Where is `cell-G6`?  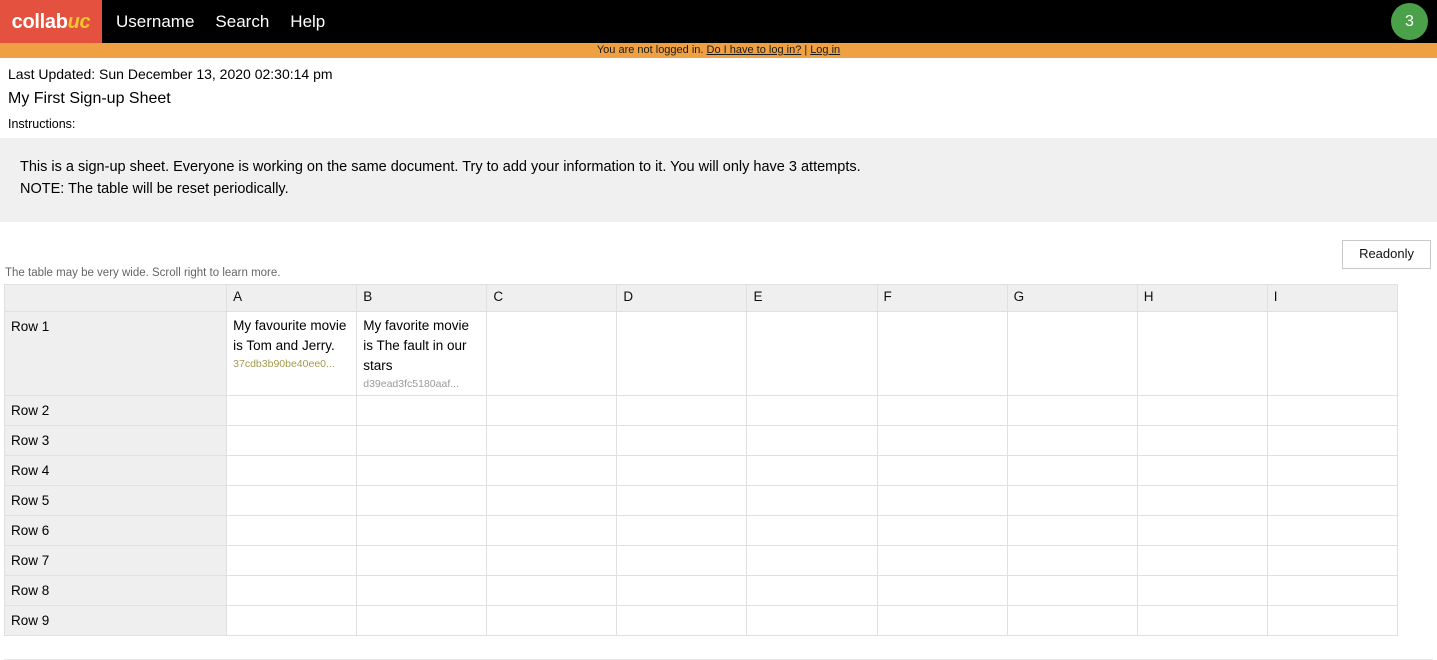
cell-G6 is located at coordinates (1072, 531).